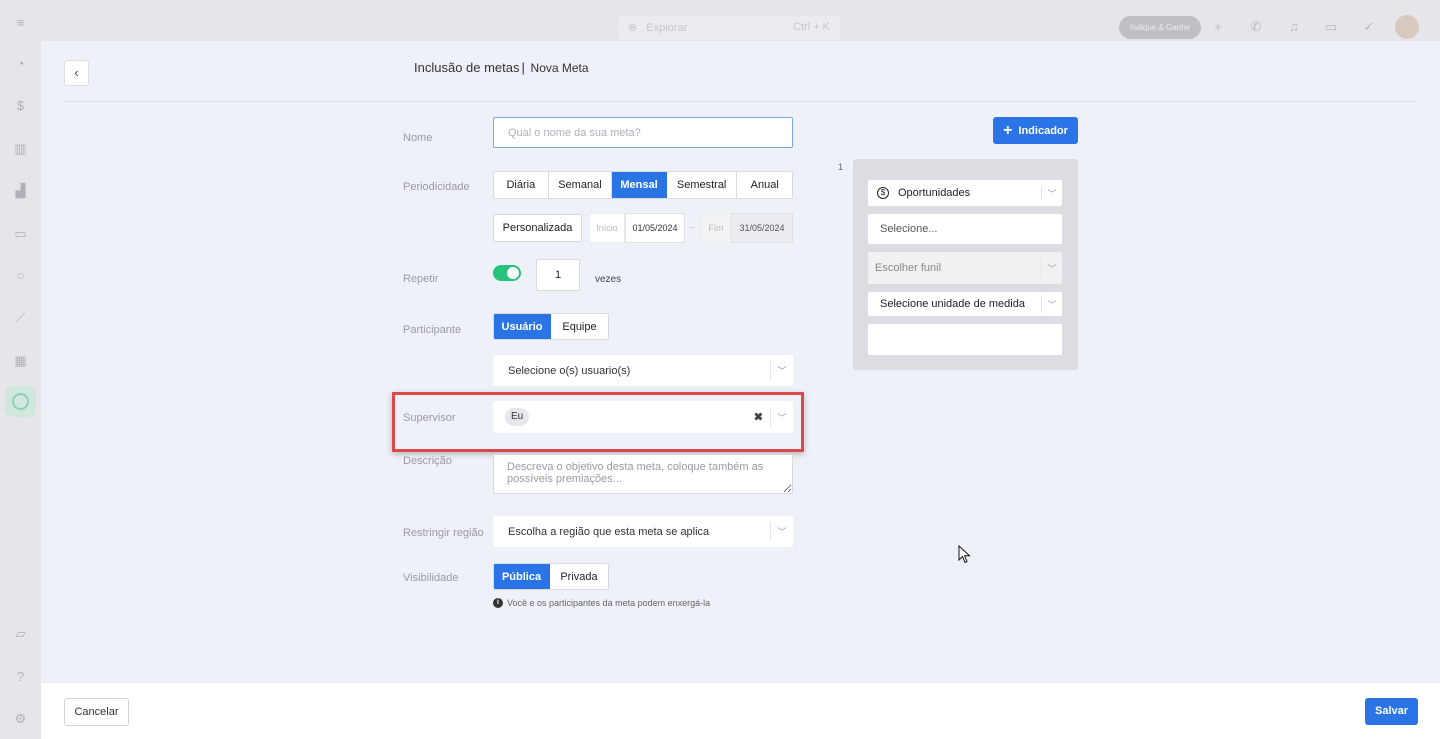  I want to click on search-icon: ⊗, so click(633, 28).